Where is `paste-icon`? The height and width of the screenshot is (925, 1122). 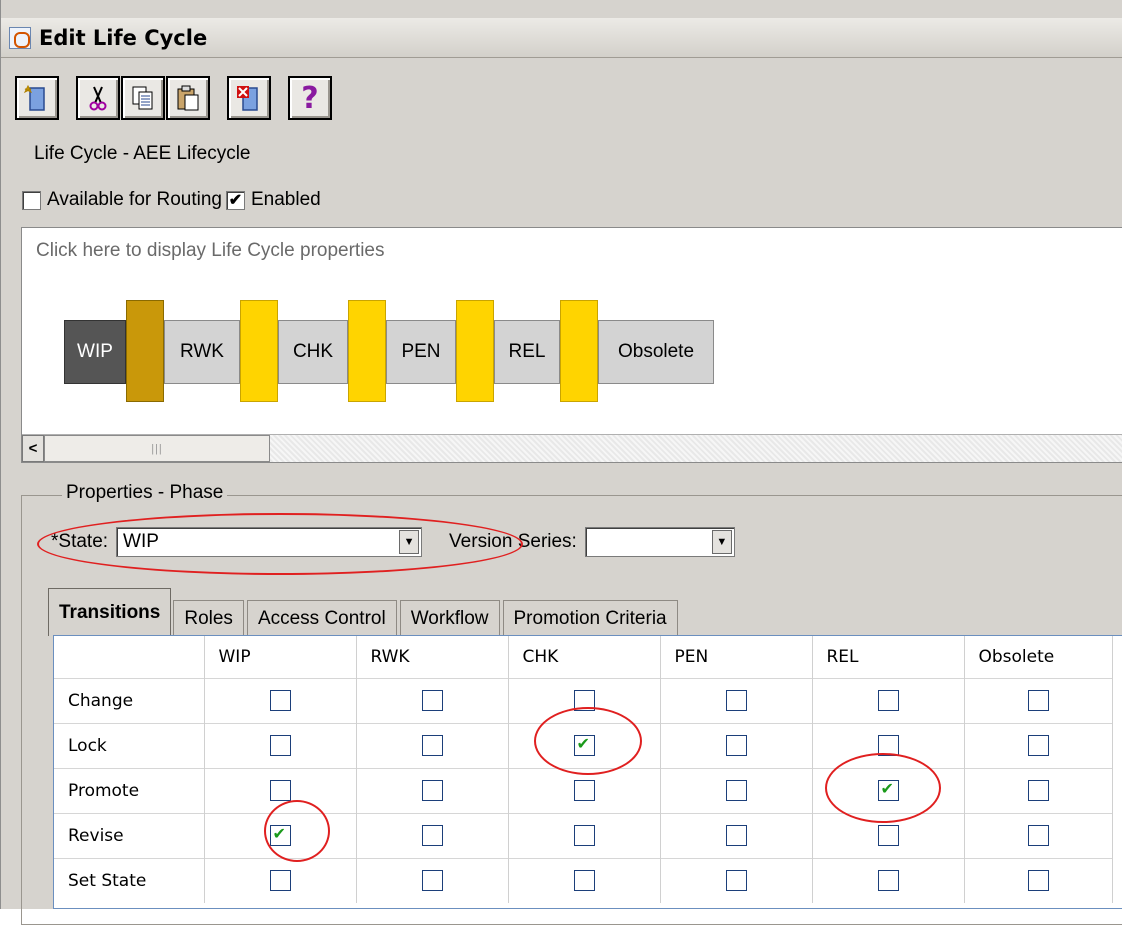 paste-icon is located at coordinates (188, 98).